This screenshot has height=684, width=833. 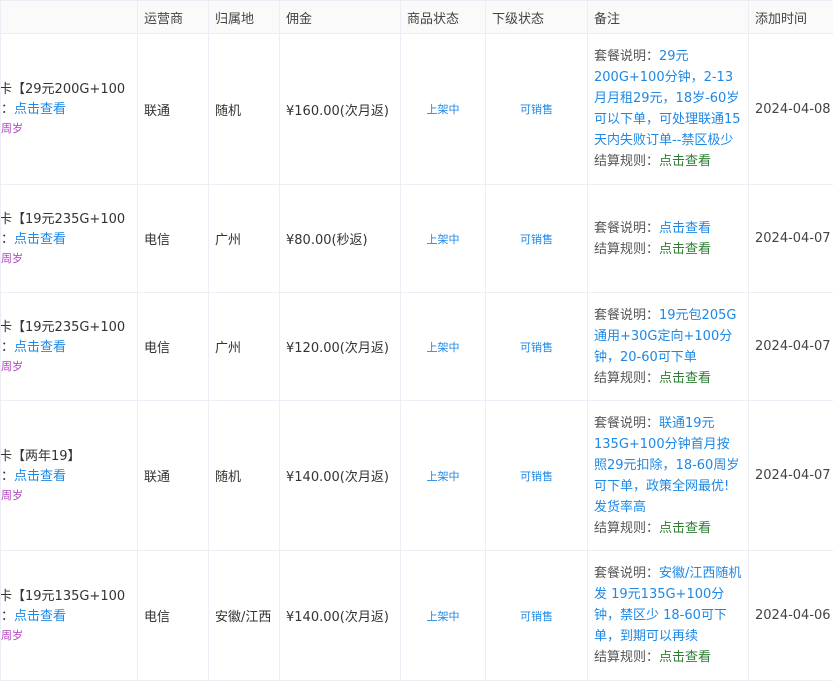 What do you see at coordinates (63, 89) in the screenshot?
I see `product-name: 卡【29元200G+100` at bounding box center [63, 89].